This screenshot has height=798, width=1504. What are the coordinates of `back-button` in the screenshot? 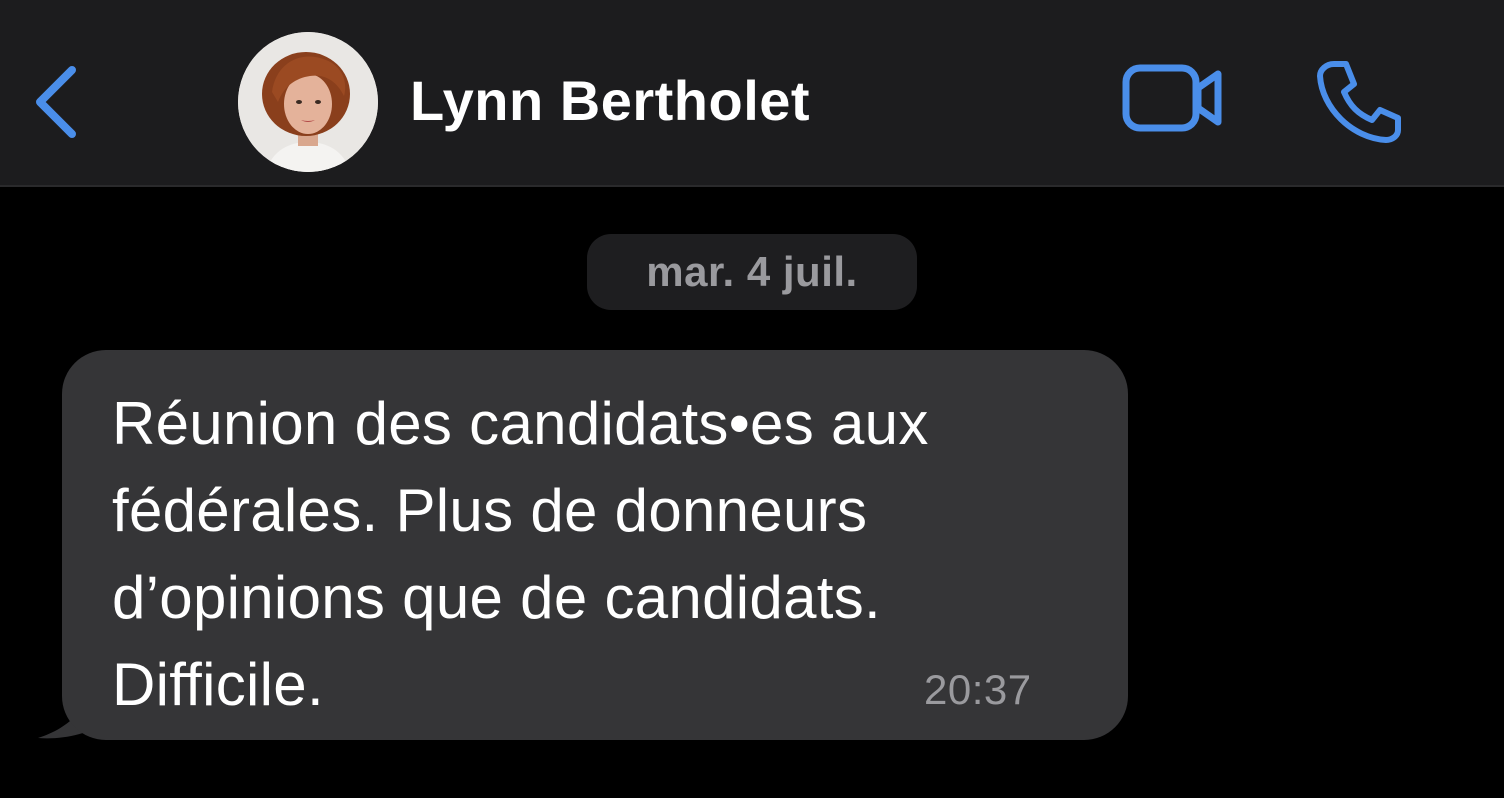 It's located at (56, 103).